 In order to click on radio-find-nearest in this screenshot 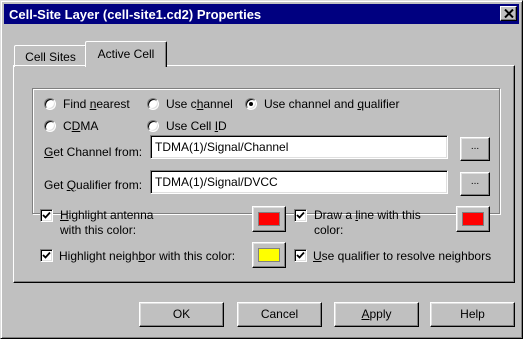, I will do `click(50, 104)`.